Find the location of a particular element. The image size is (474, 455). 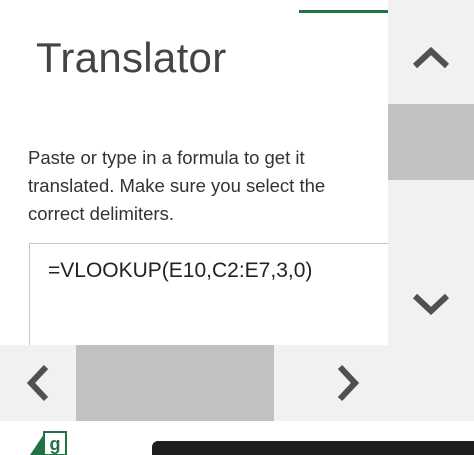

scrollbar-corner is located at coordinates (431, 383).